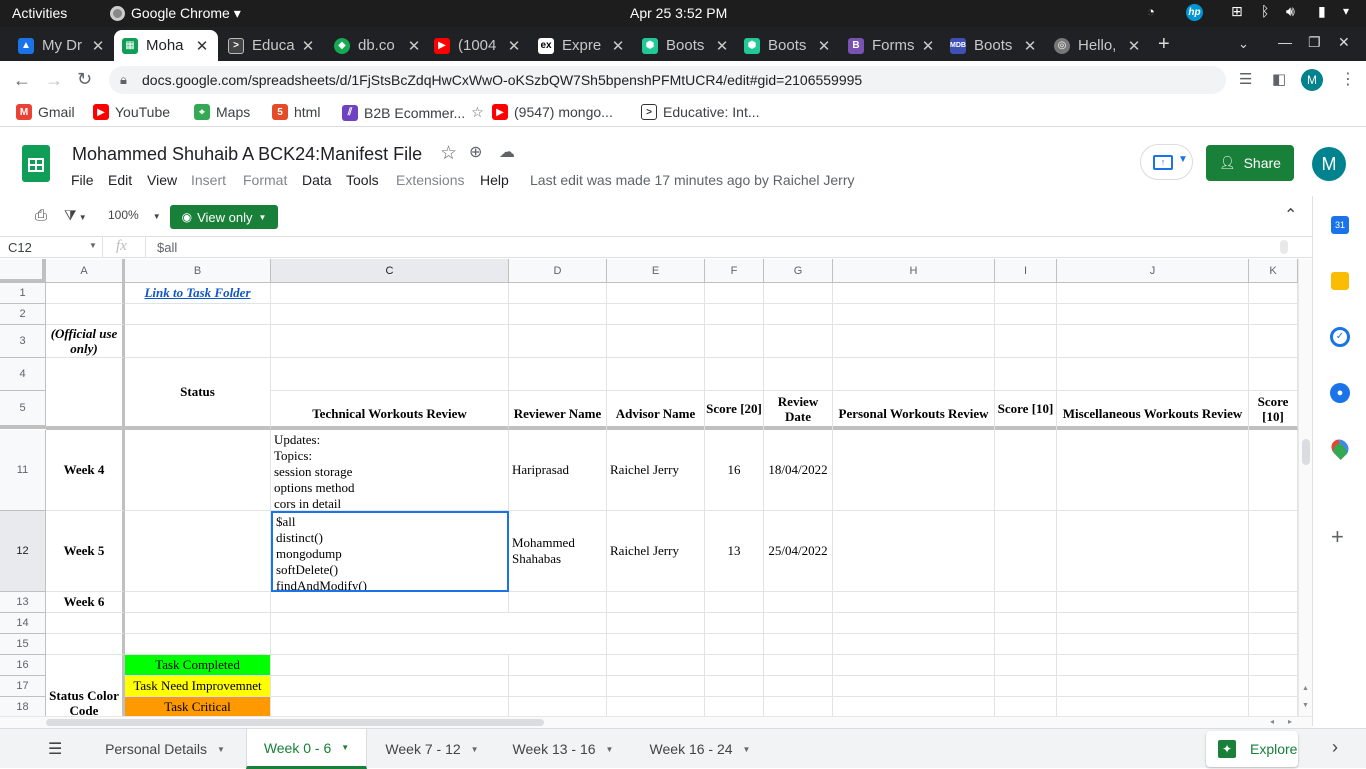 This screenshot has width=1366, height=769. I want to click on row-header: 3, so click(23, 341).